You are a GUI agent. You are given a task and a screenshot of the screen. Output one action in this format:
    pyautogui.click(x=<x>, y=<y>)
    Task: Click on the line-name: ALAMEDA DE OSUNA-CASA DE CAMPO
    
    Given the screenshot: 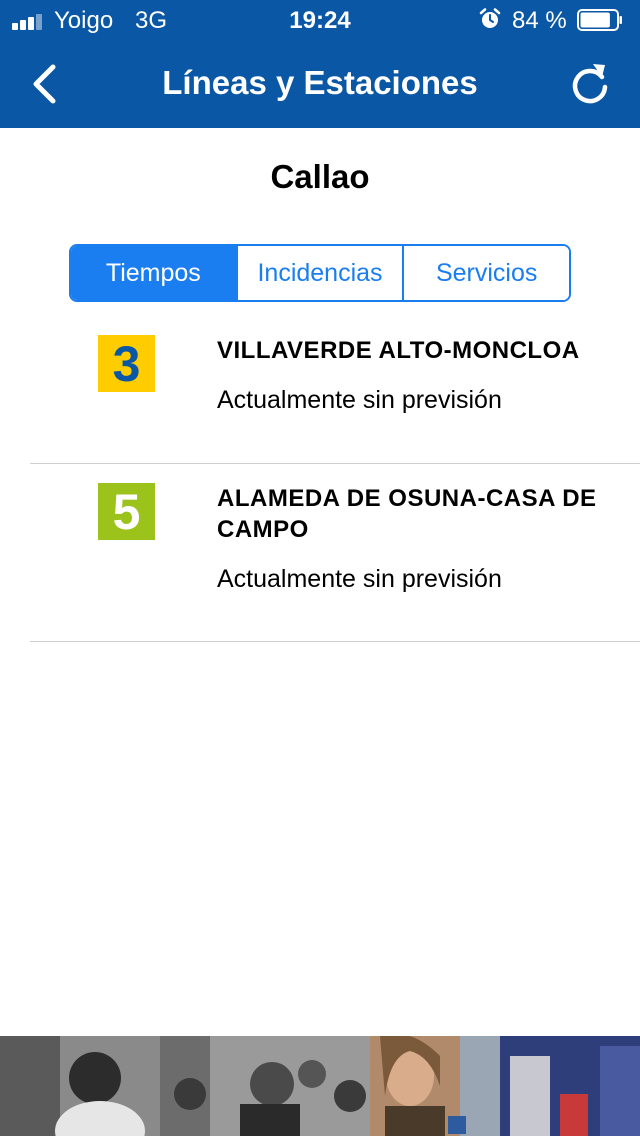 What is the action you would take?
    pyautogui.click(x=407, y=514)
    